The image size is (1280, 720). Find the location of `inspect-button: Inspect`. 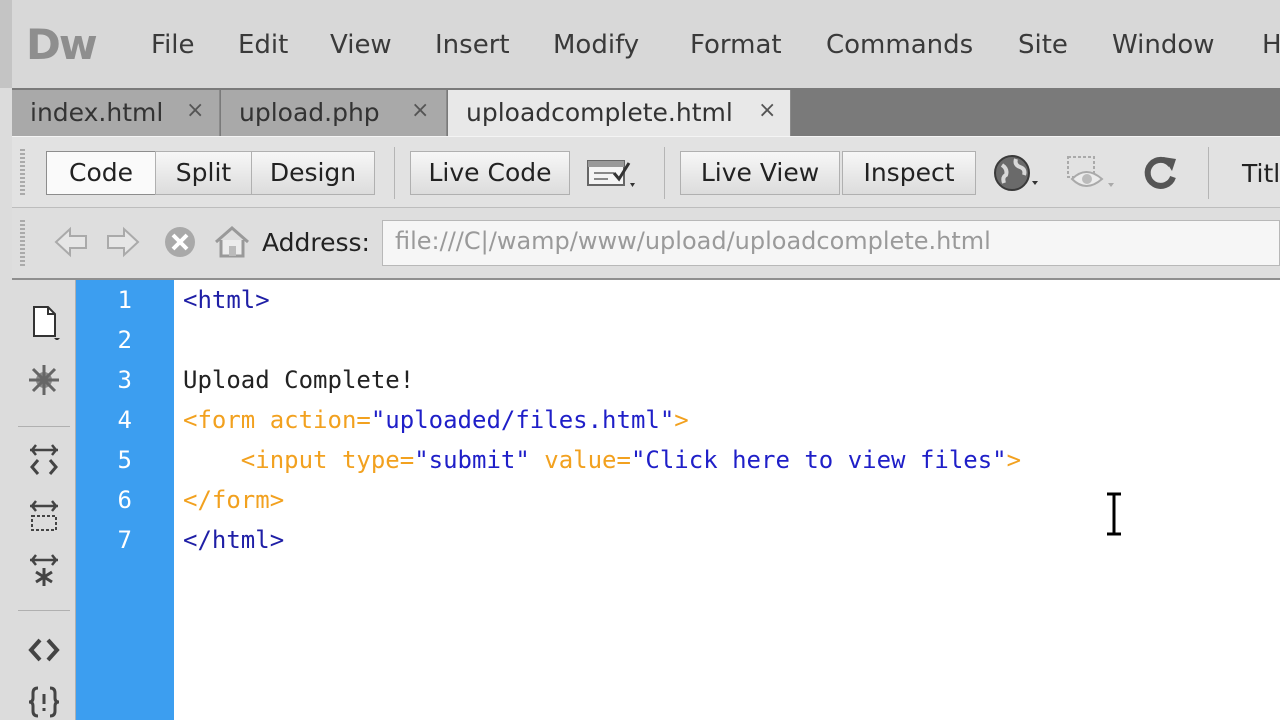

inspect-button: Inspect is located at coordinates (909, 173).